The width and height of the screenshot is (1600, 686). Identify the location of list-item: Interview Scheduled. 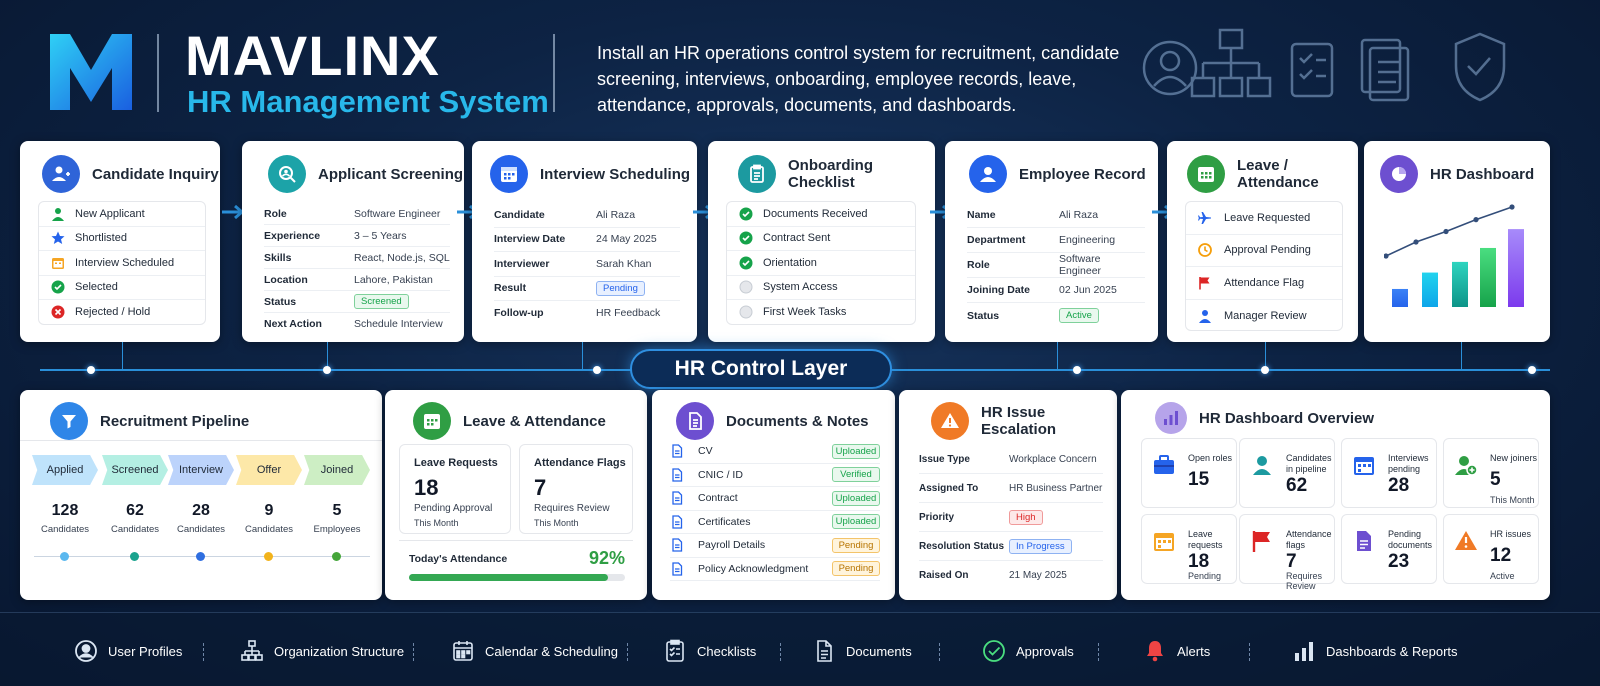
(122, 263).